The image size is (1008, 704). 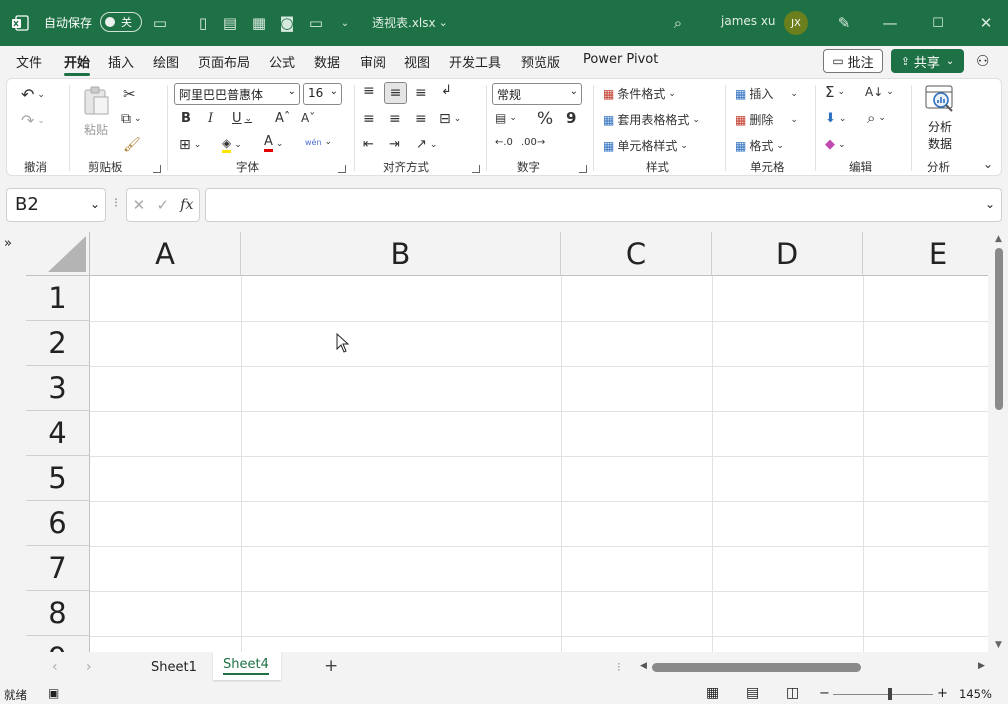 I want to click on vertical-scrollbar: ▲ ▼, so click(x=999, y=442).